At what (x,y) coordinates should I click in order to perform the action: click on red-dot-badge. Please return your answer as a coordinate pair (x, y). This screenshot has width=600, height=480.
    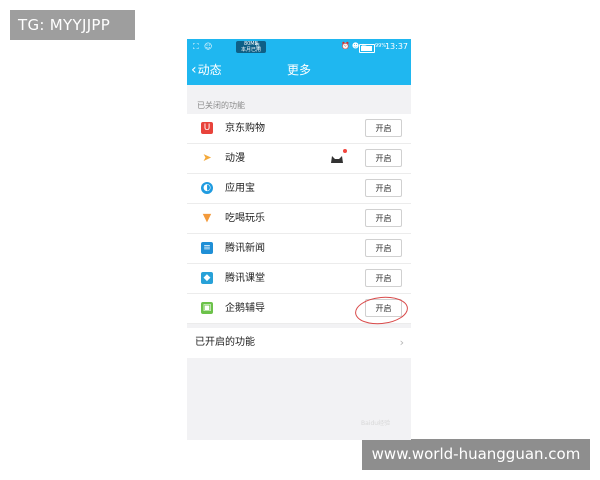
    Looking at the image, I should click on (345, 151).